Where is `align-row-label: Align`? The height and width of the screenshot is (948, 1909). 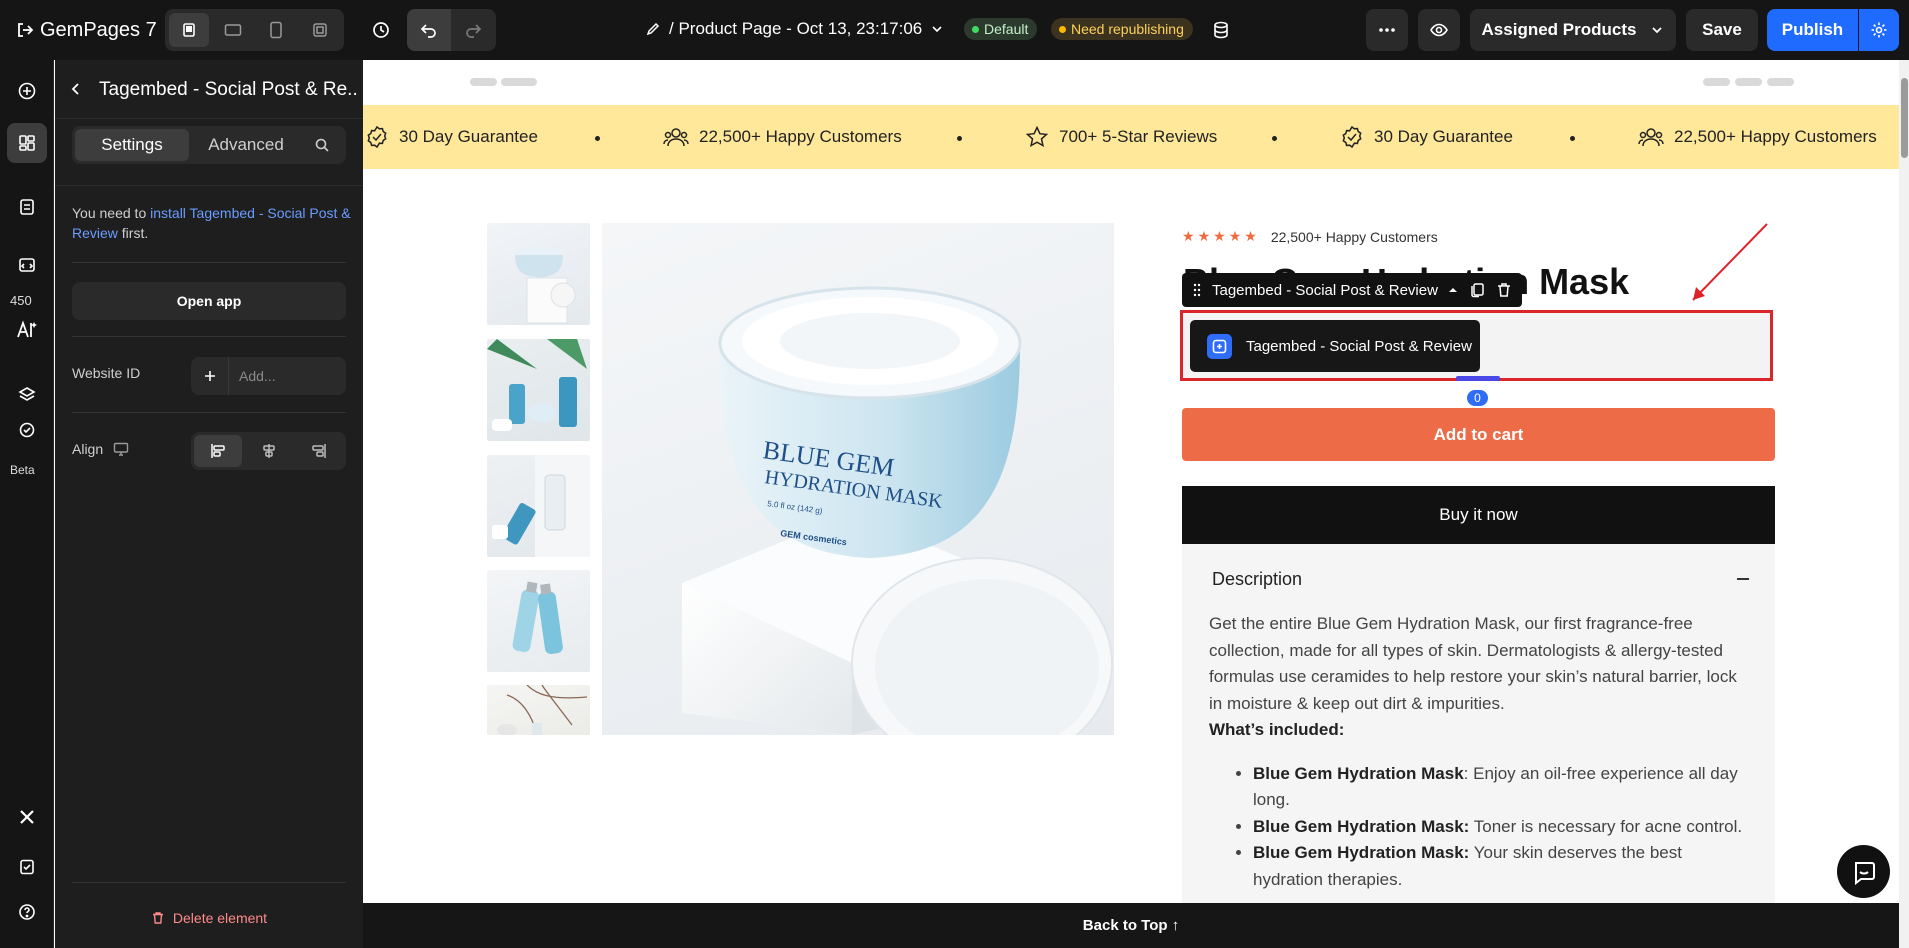 align-row-label: Align is located at coordinates (100, 449).